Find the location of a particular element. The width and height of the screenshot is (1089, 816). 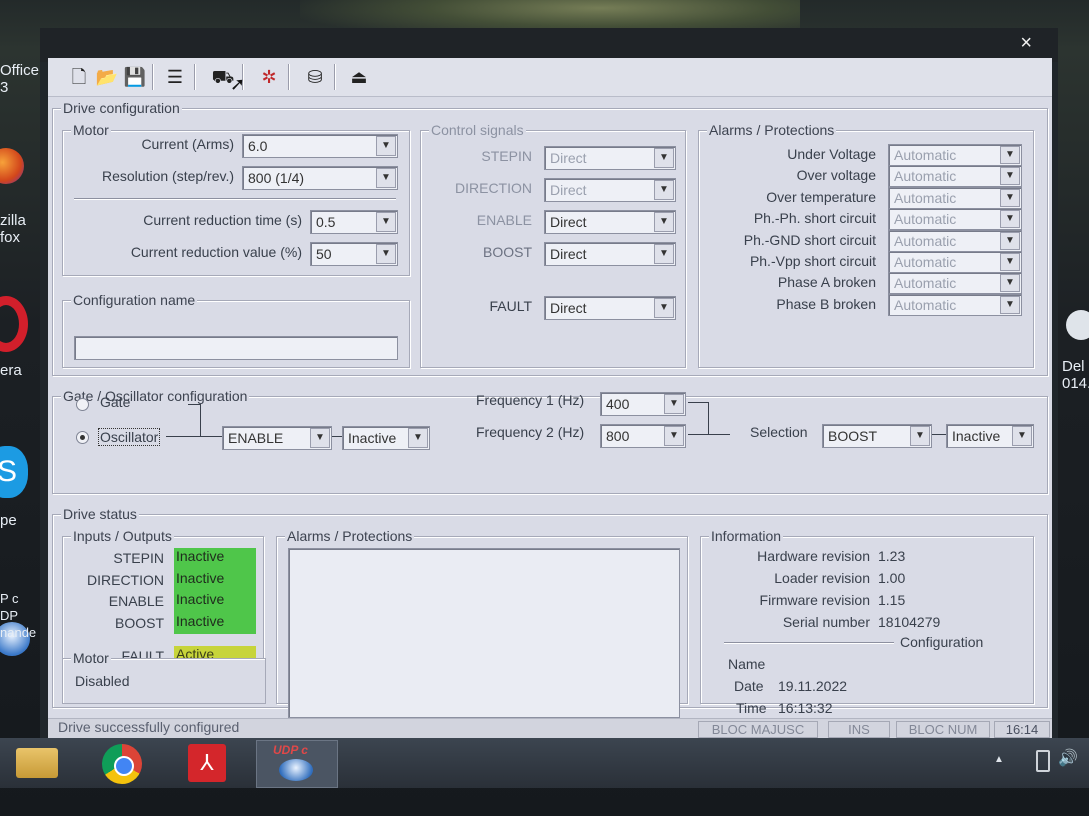

taskbar-app-chrome is located at coordinates (125, 763).